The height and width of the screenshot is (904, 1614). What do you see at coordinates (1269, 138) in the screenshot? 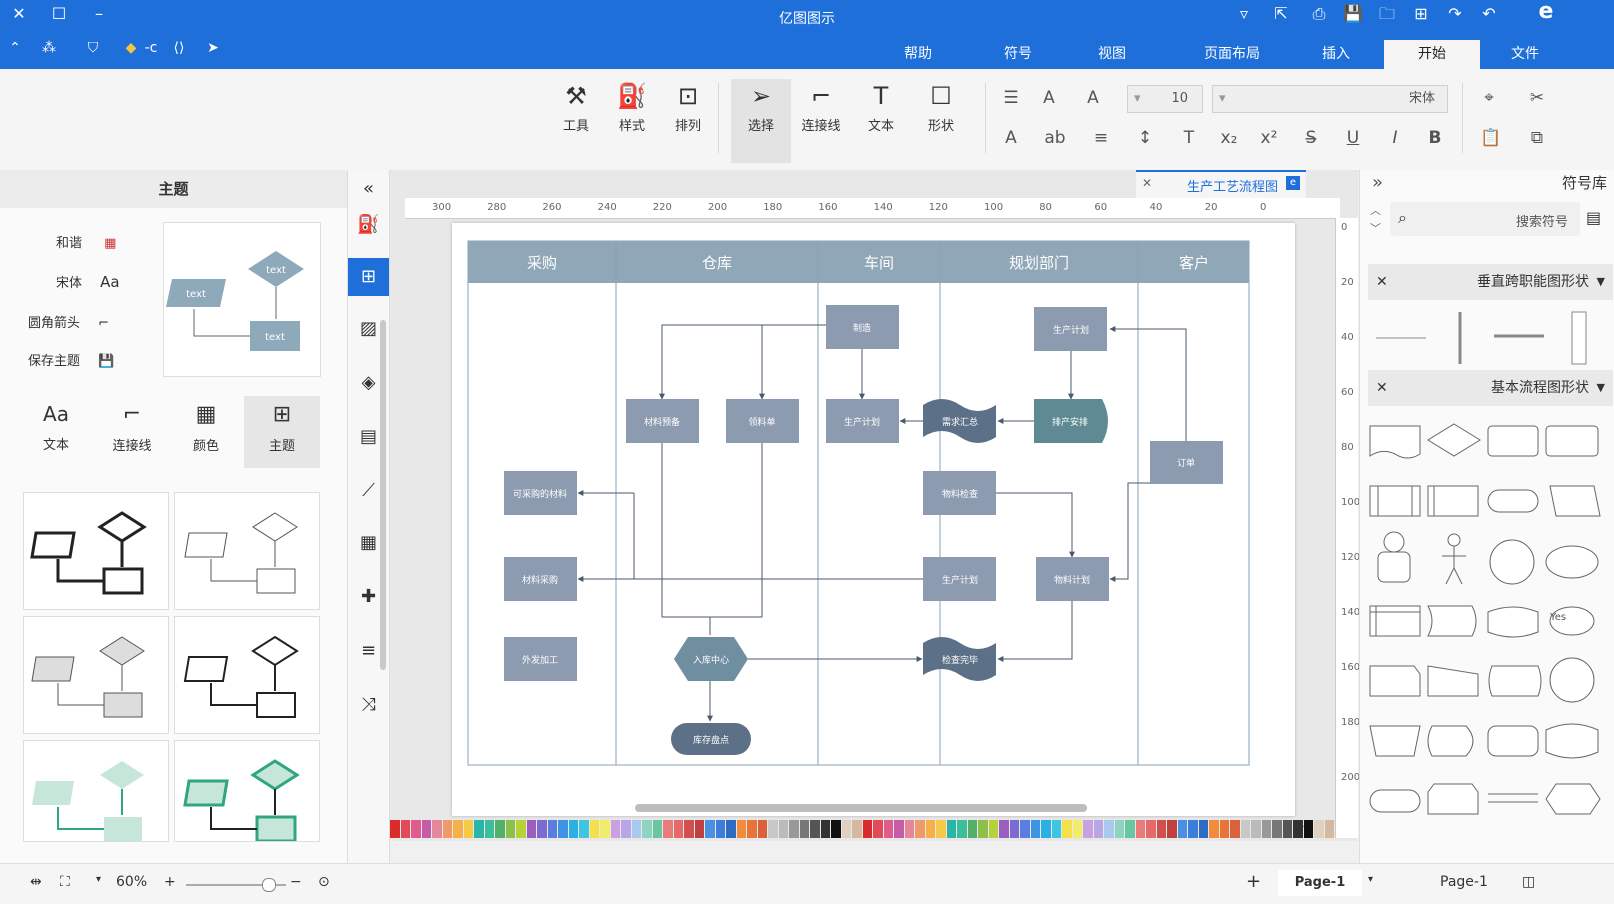
I see `superscript-icon: x²` at bounding box center [1269, 138].